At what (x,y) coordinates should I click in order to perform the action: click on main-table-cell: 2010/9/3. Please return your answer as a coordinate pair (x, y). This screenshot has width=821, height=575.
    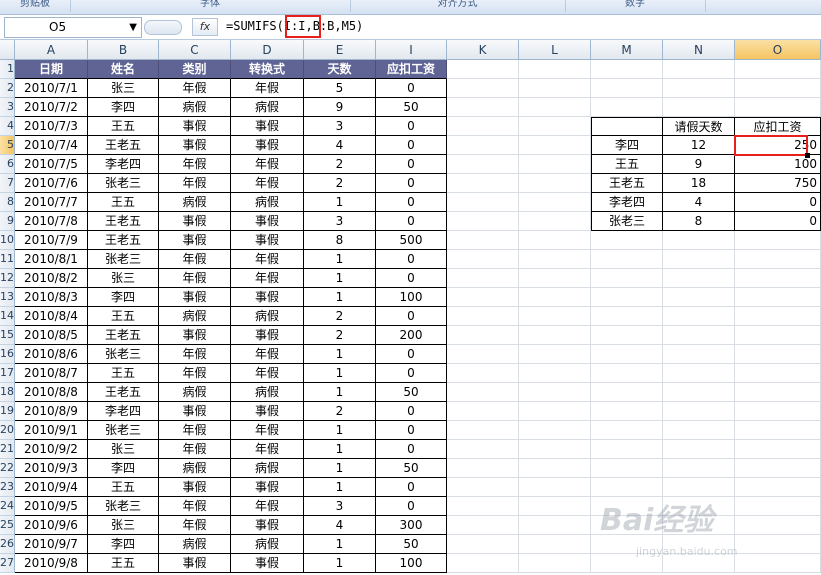
    Looking at the image, I should click on (51, 468).